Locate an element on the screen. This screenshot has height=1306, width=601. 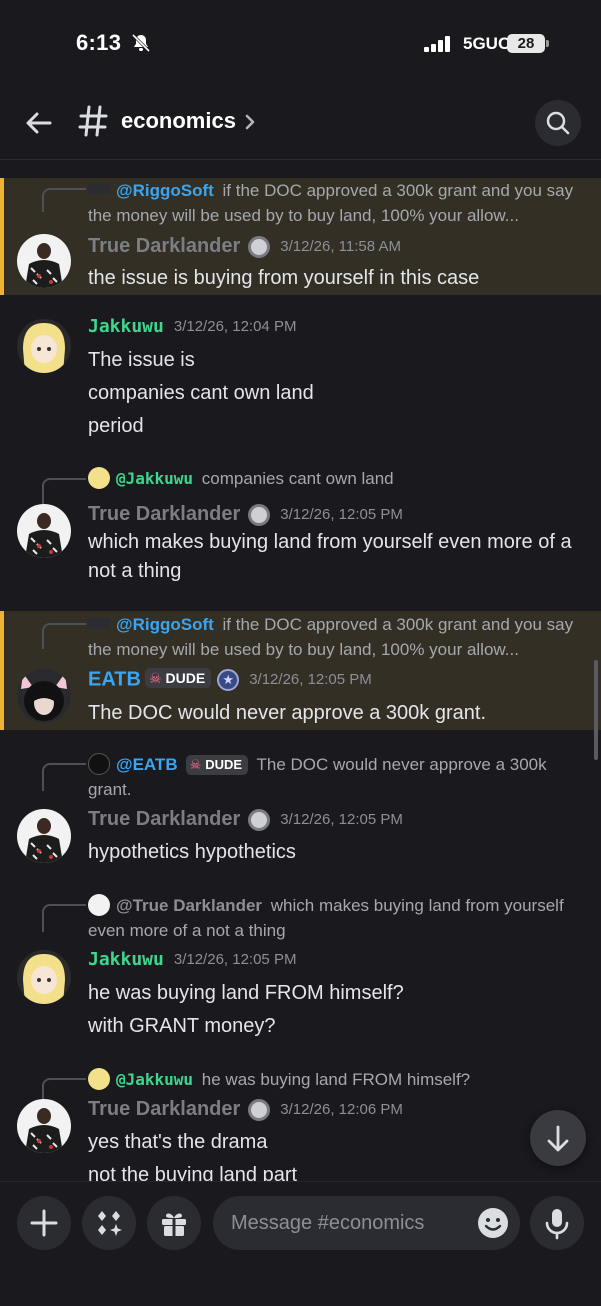
reply-mention: @True Darklander is located at coordinates (189, 905).